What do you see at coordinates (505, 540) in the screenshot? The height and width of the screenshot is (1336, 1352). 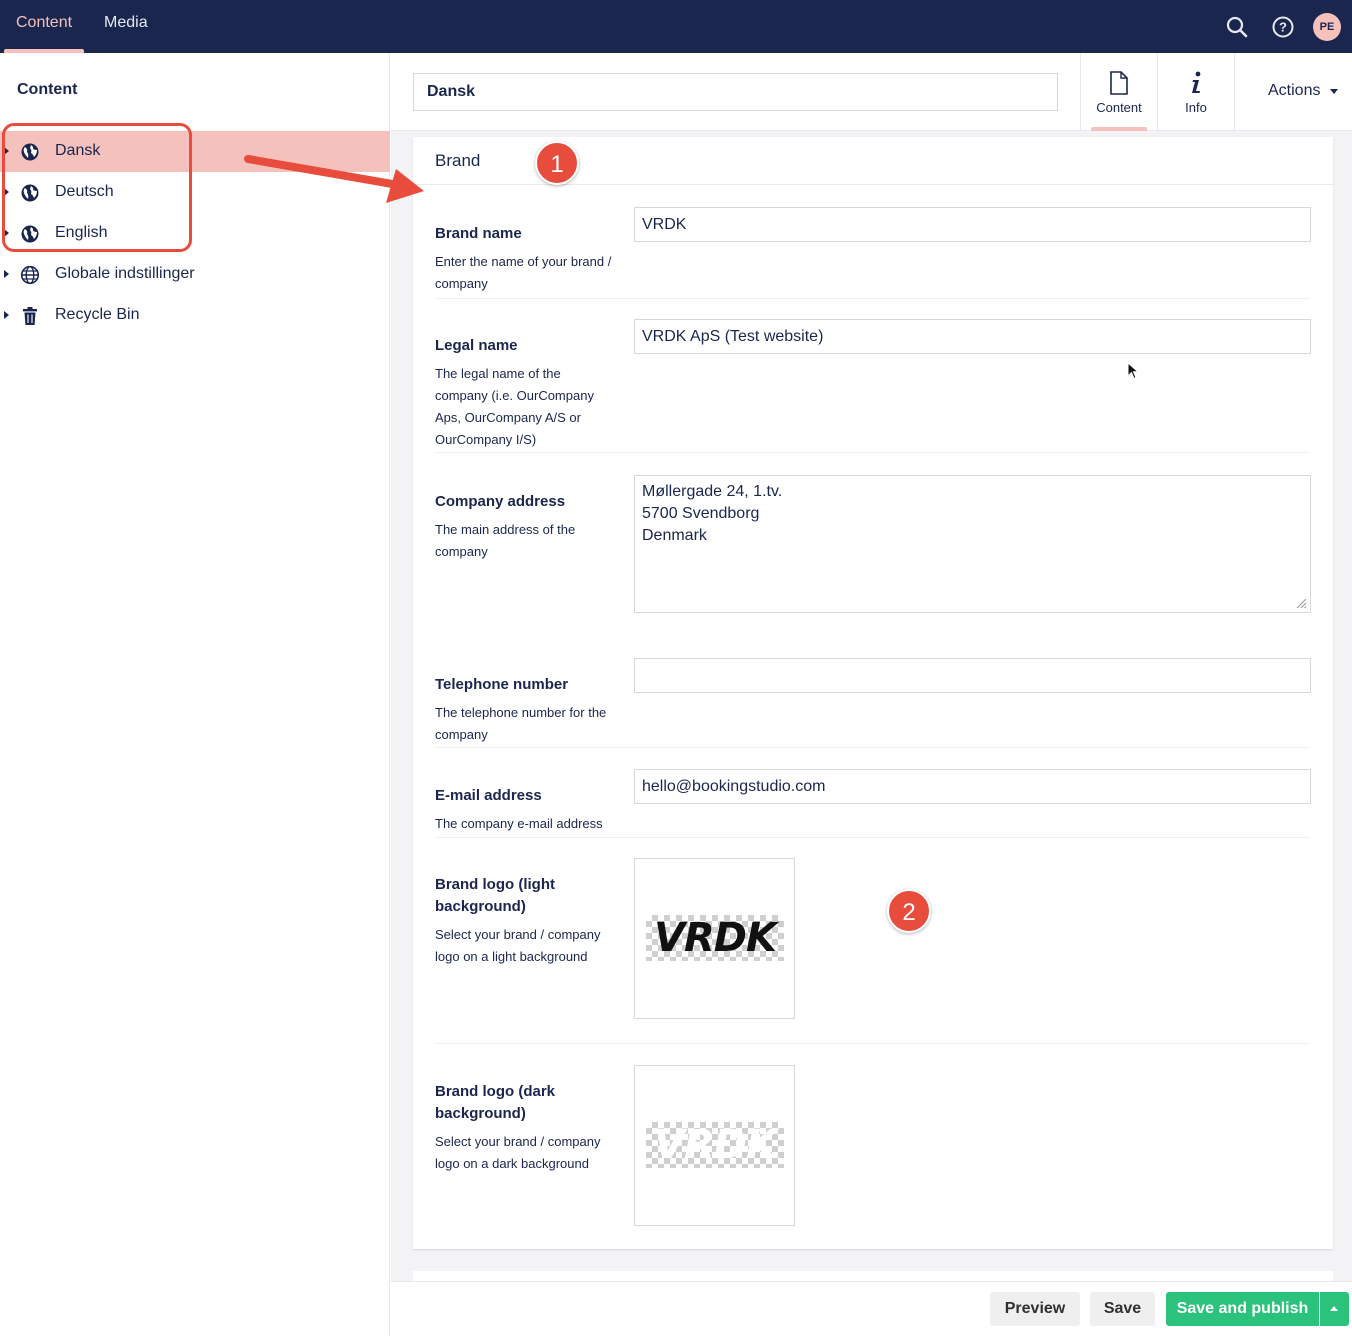 I see `property-description: The main address of the company` at bounding box center [505, 540].